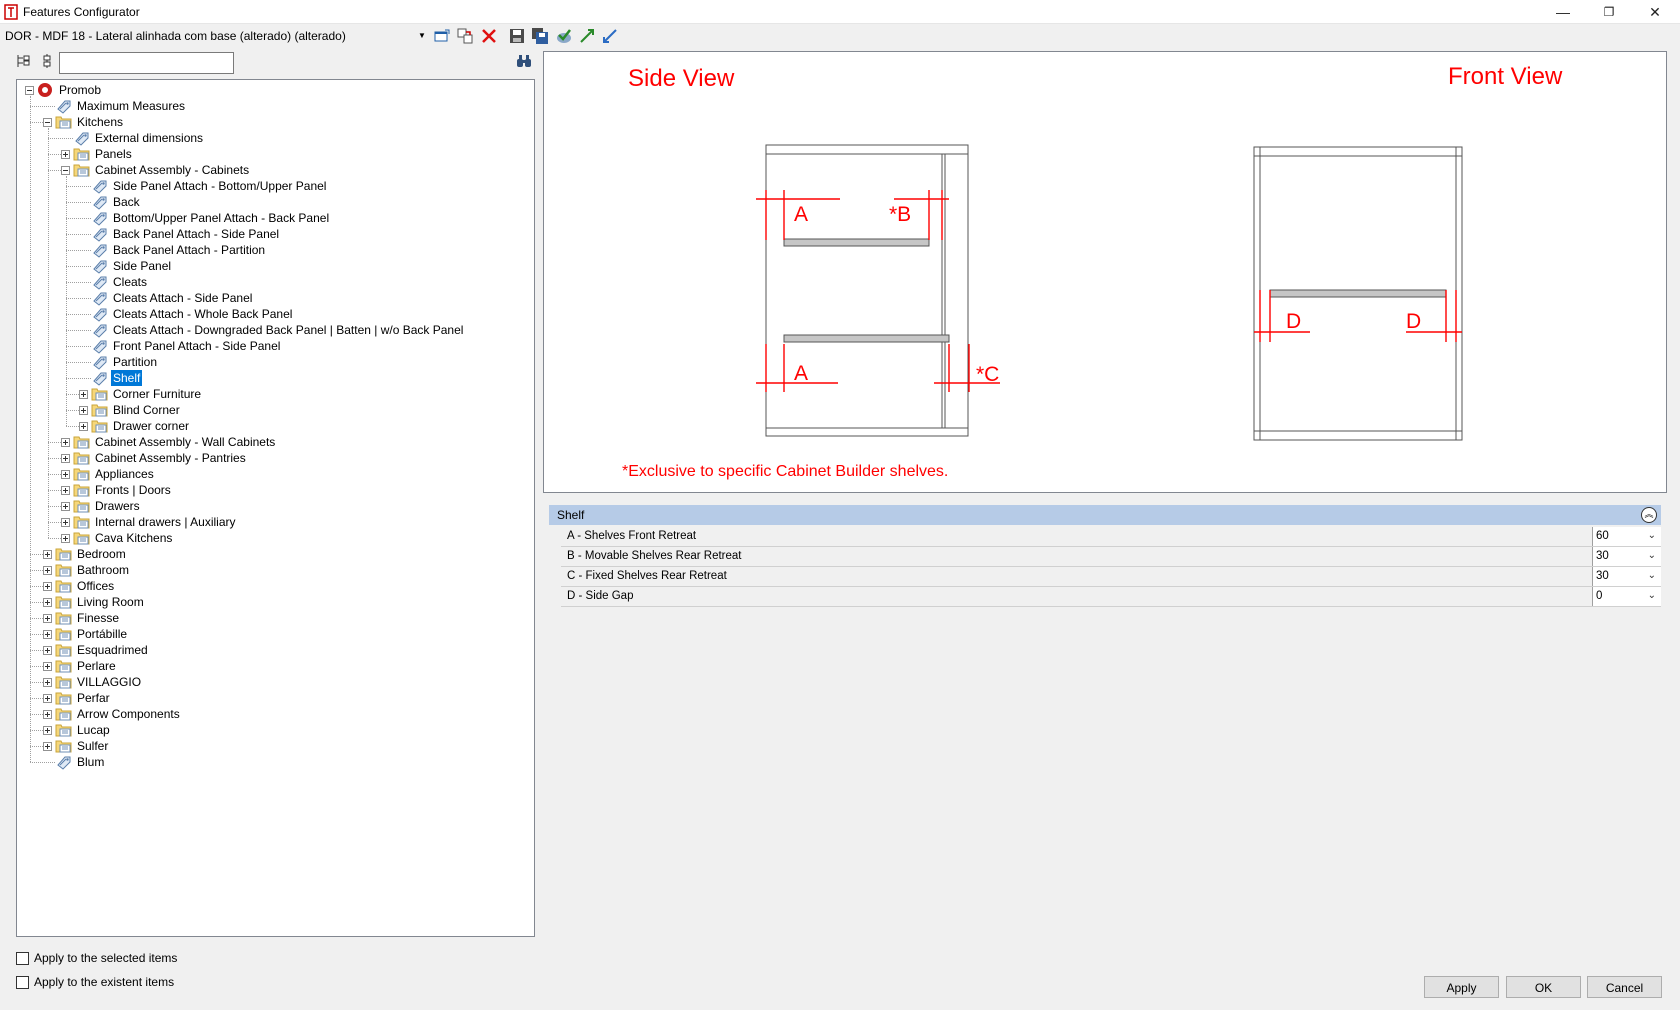  Describe the element at coordinates (205, 218) in the screenshot. I see `tree-item: Bottom/Upper Panel Attach - Back Panel` at that location.